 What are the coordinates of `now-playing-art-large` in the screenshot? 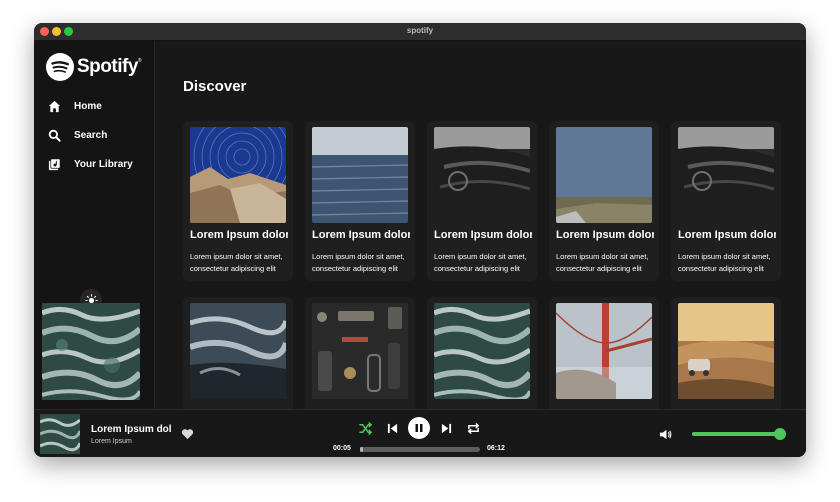 It's located at (91, 351).